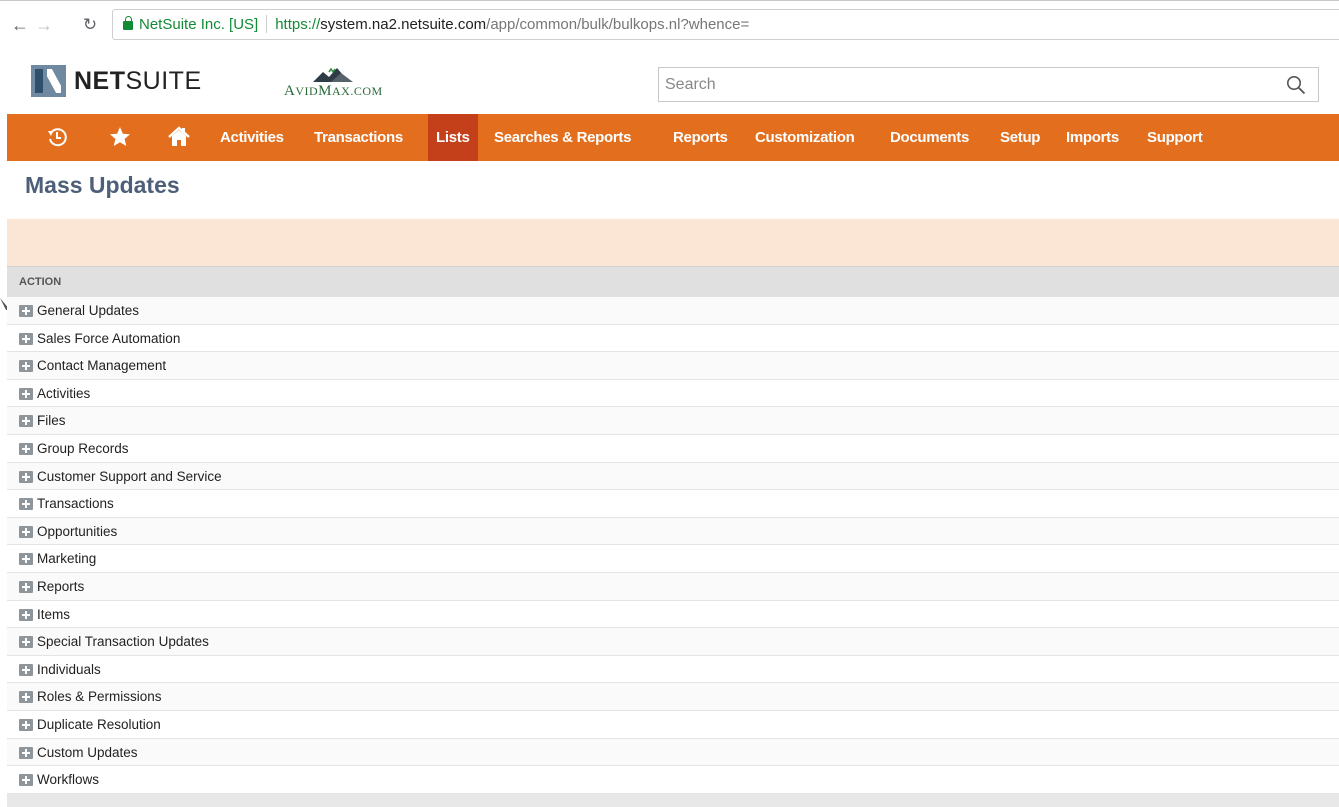 The width and height of the screenshot is (1339, 807). Describe the element at coordinates (252, 137) in the screenshot. I see `nav-activities: Activities` at that location.